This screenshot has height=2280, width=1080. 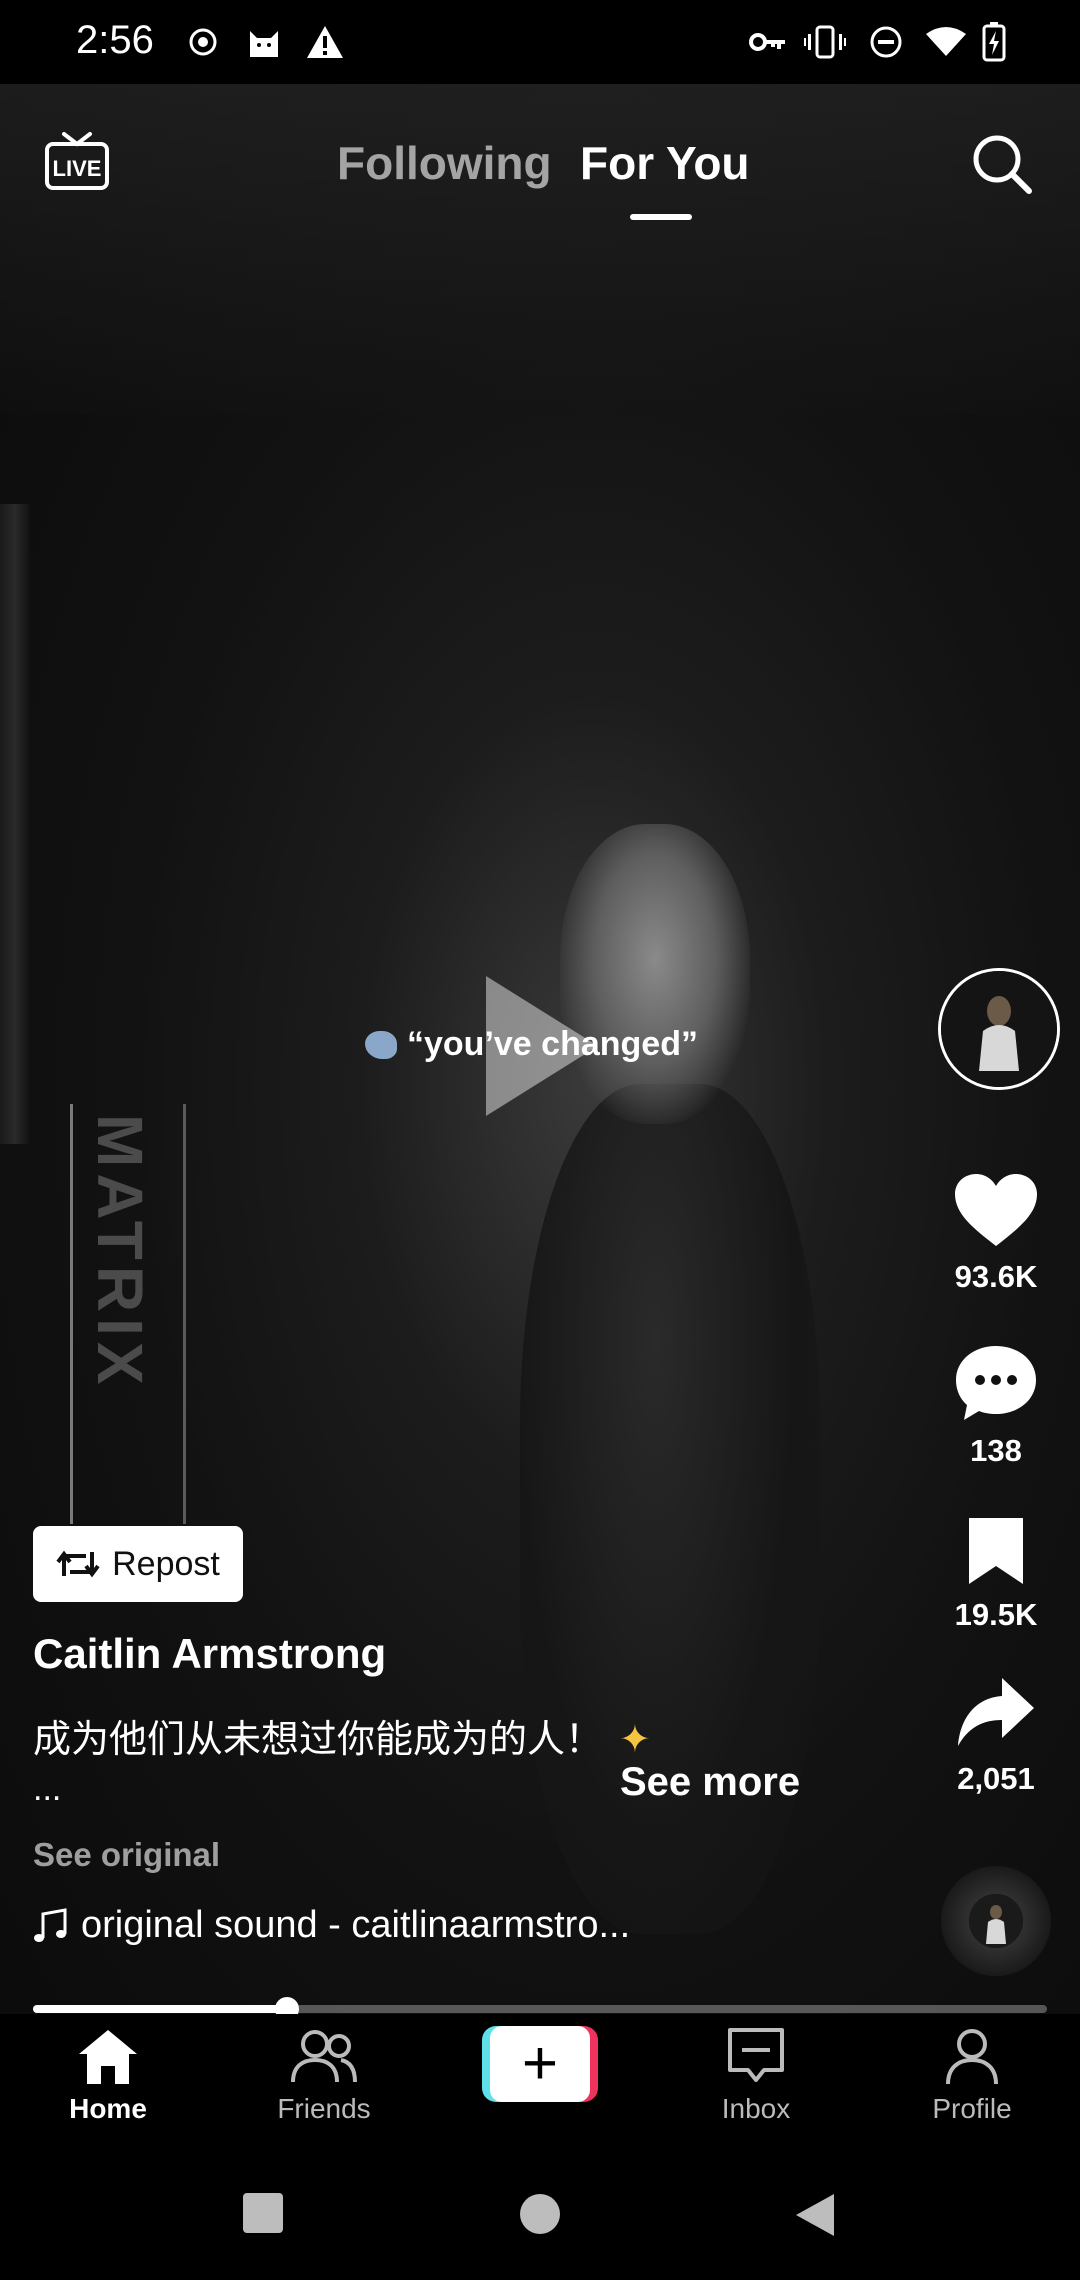 I want to click on video-figure-body, so click(x=670, y=1509).